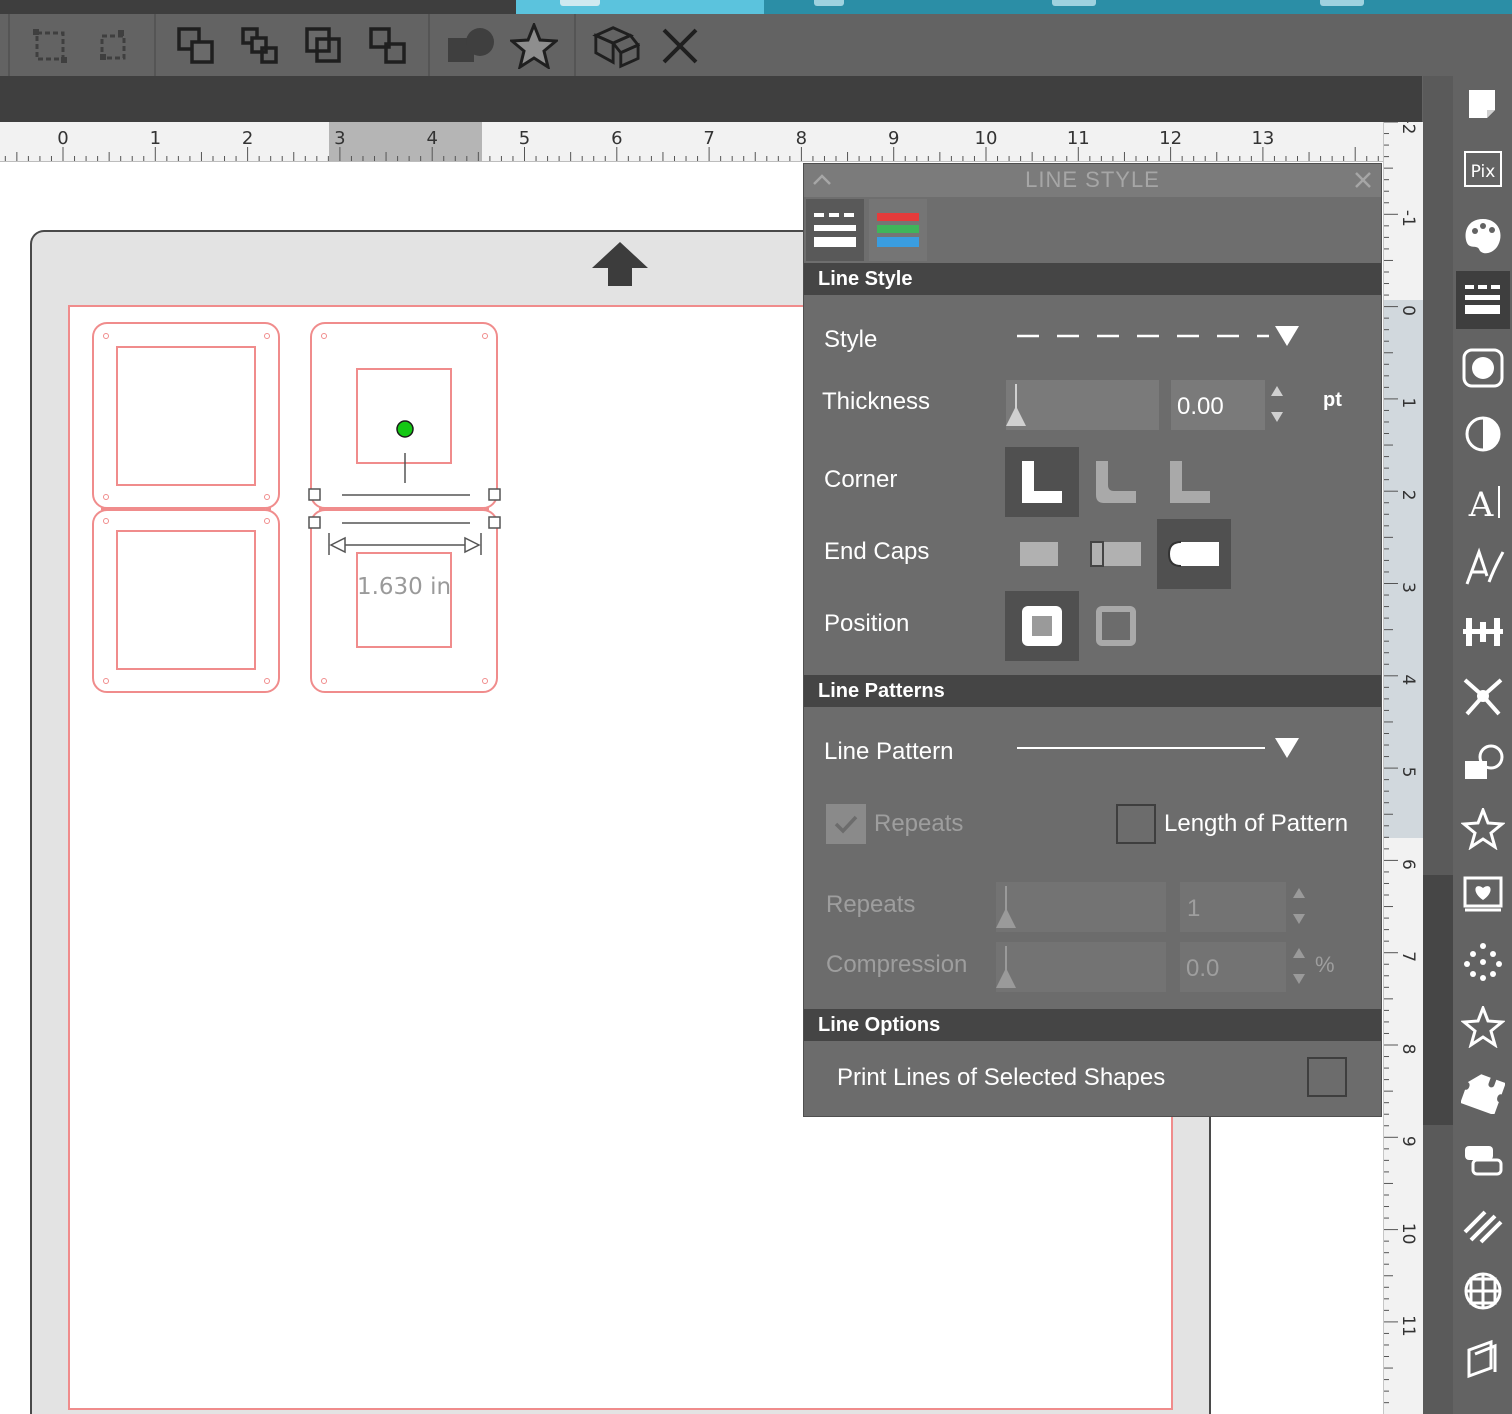 The image size is (1512, 1414). What do you see at coordinates (1483, 105) in the screenshot?
I see `page-setup-icon` at bounding box center [1483, 105].